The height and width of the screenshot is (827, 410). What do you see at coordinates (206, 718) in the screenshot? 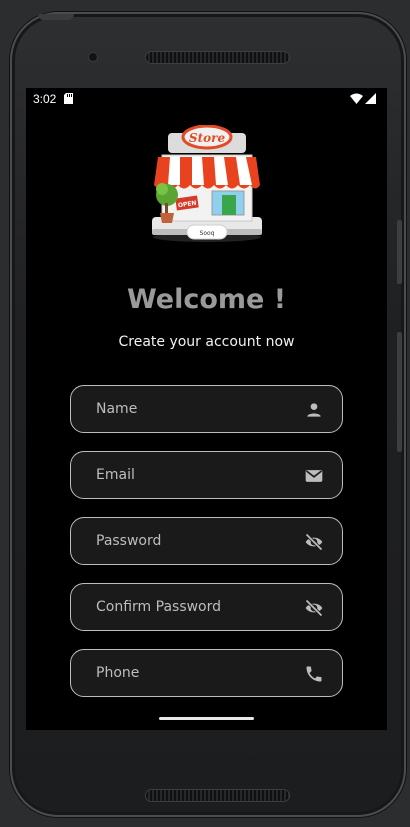
I see `home-indicator` at bounding box center [206, 718].